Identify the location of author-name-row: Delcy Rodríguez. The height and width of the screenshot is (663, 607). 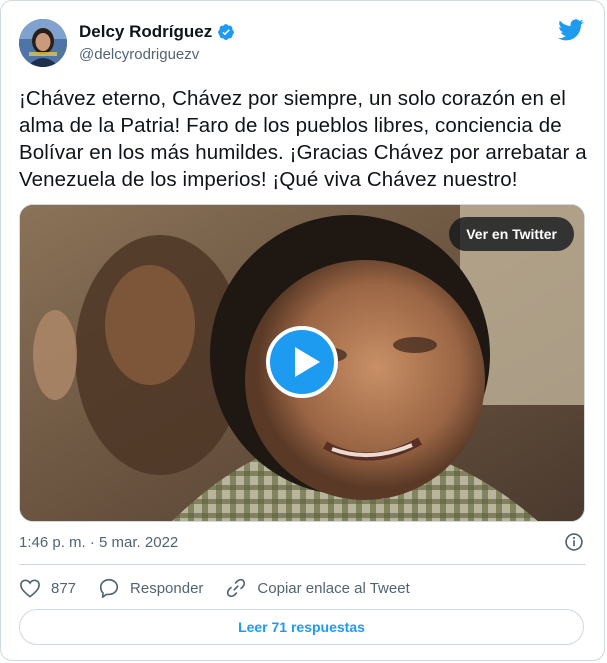
(157, 32).